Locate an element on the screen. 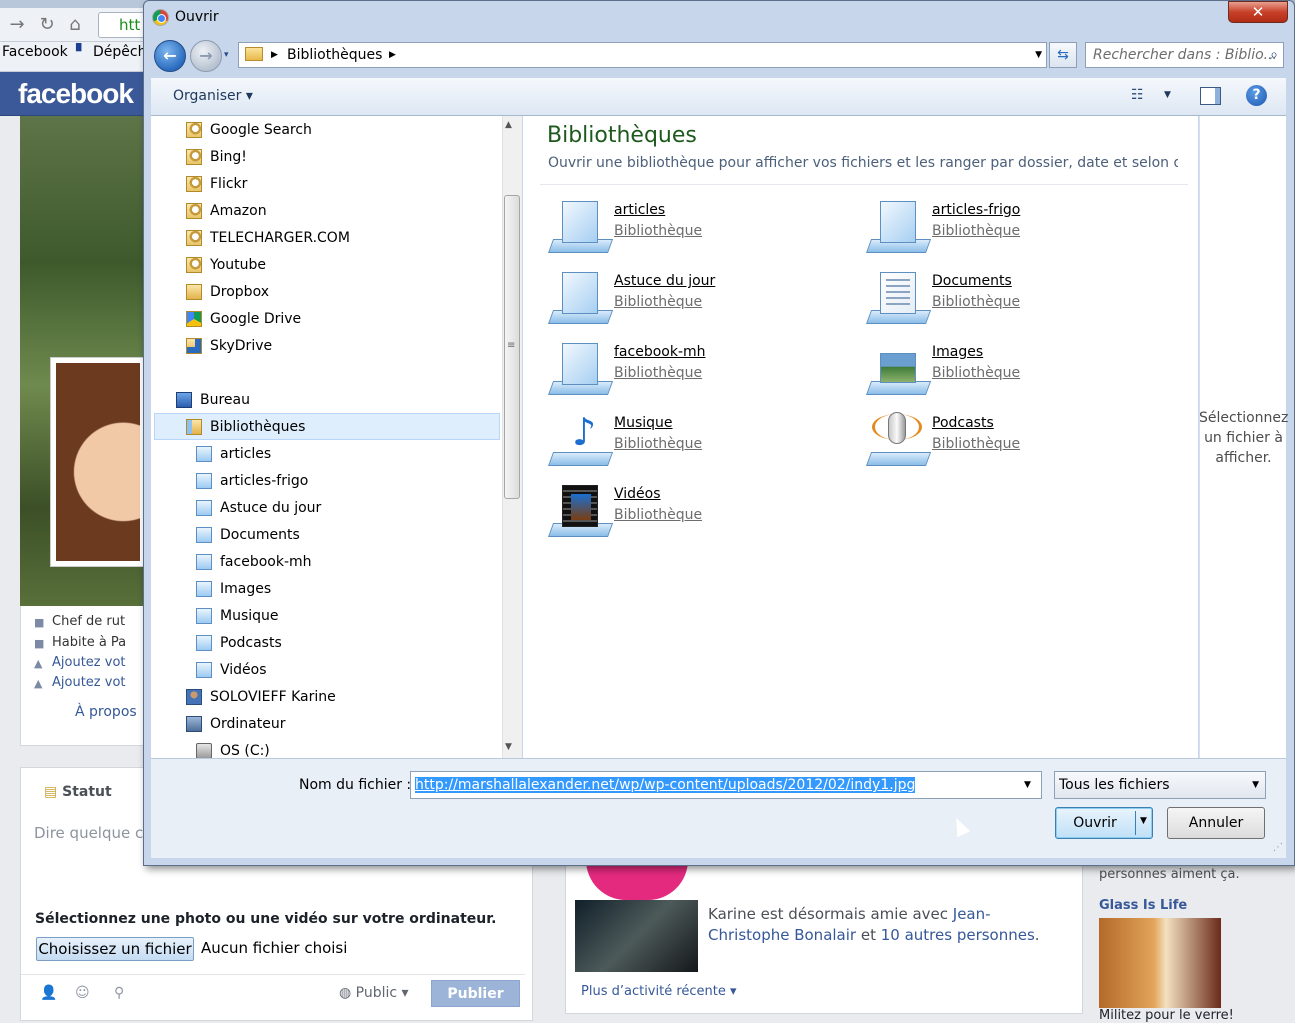 The height and width of the screenshot is (1023, 1295). library-tile: Vidéos Bibliothèque is located at coordinates (698, 513).